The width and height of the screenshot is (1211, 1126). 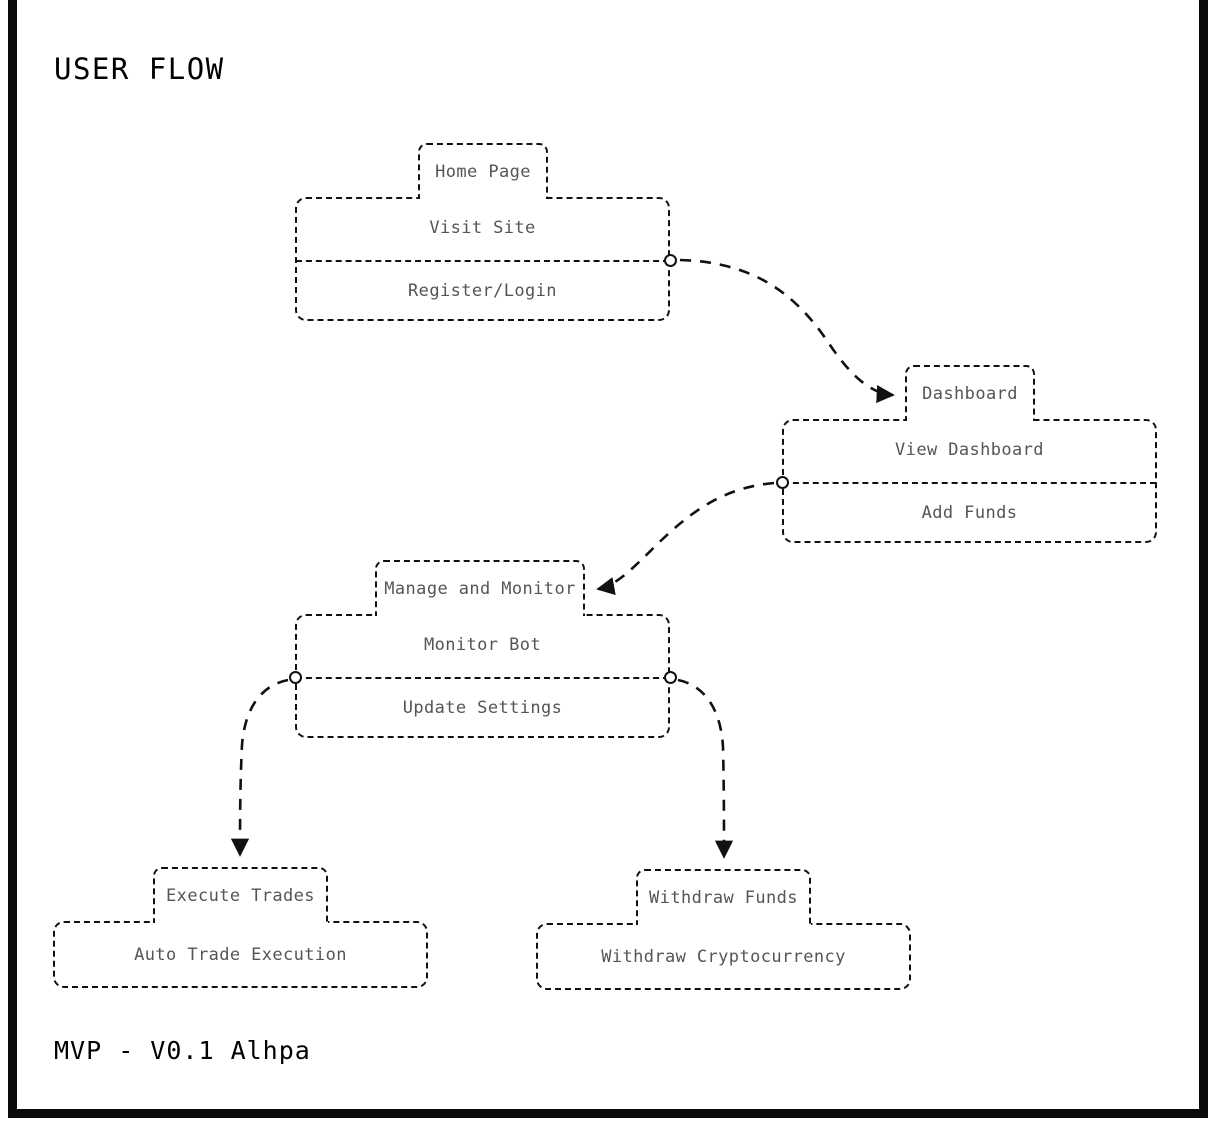 I want to click on edge-manage-to-execute, so click(x=259, y=767).